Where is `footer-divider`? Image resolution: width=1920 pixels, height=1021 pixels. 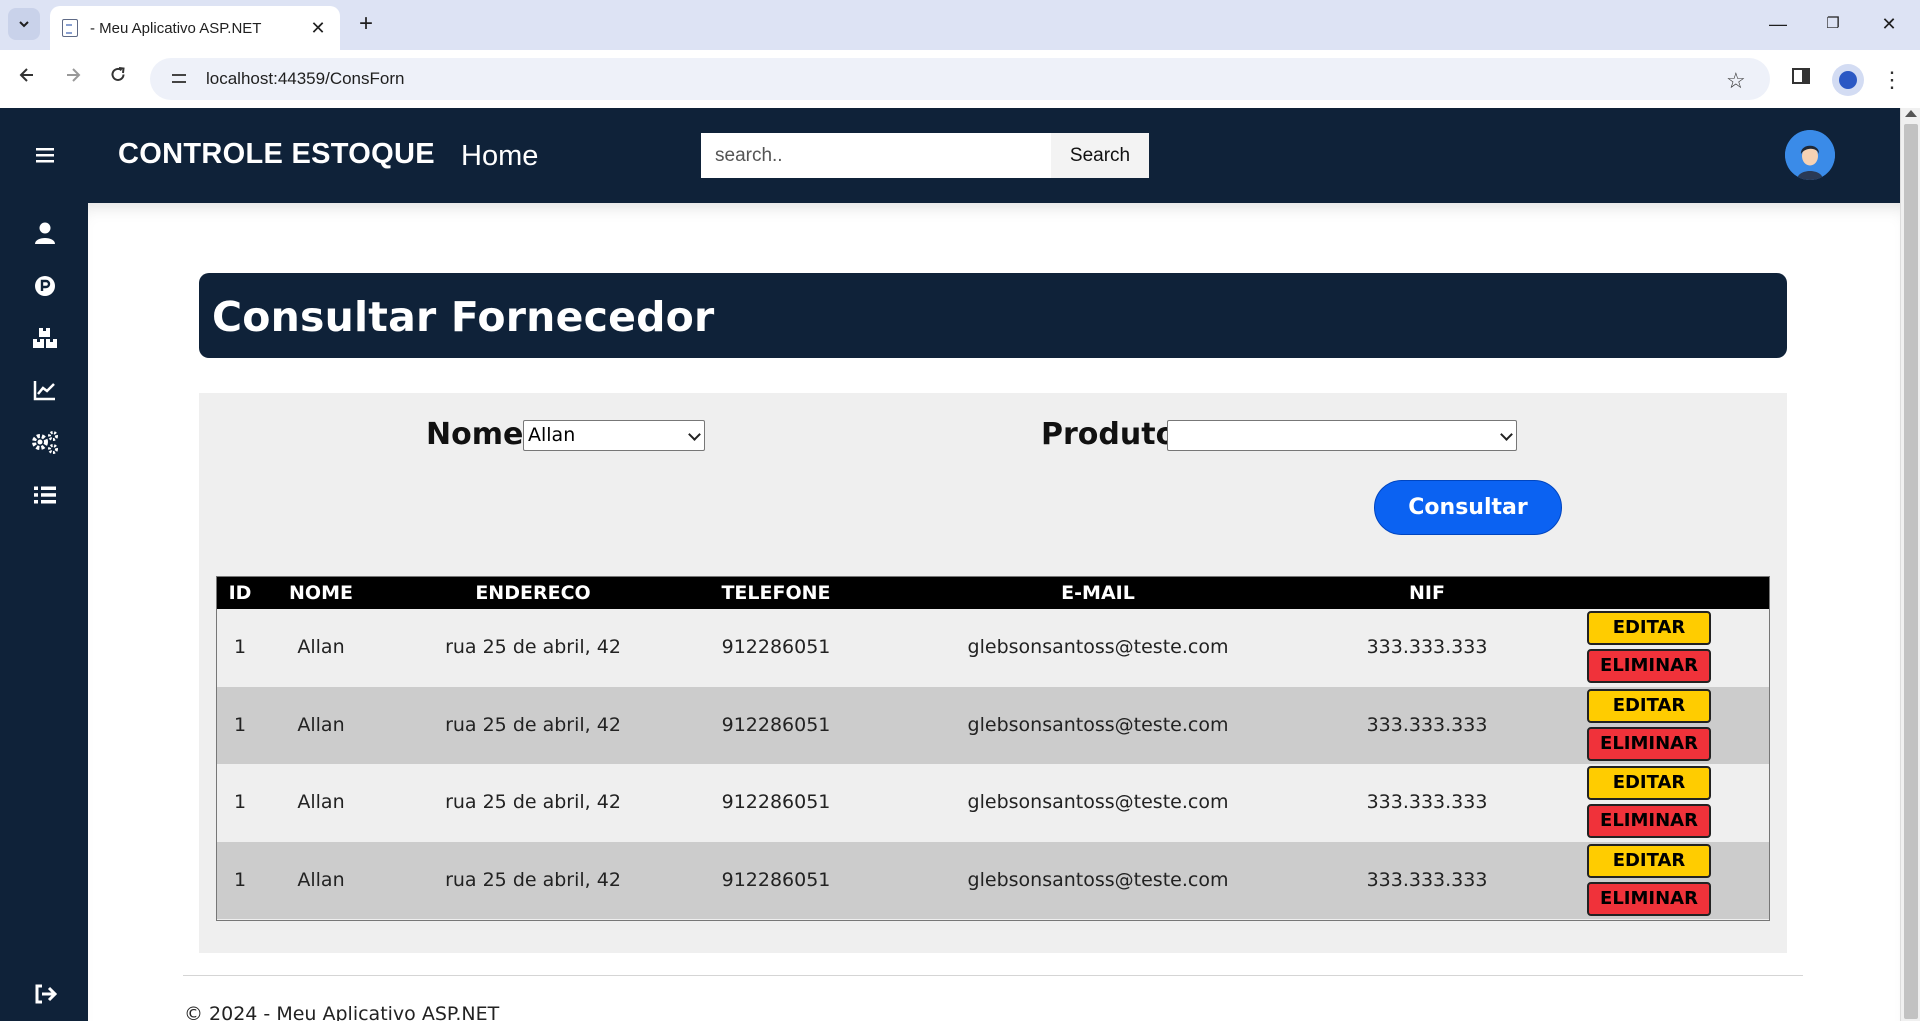 footer-divider is located at coordinates (993, 975).